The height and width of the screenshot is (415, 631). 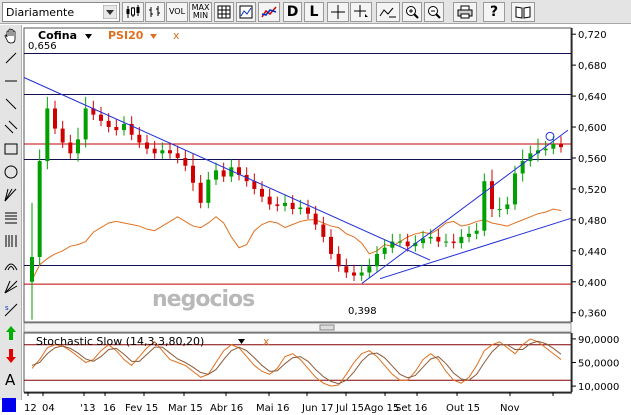 I want to click on candlestick-icon, so click(x=133, y=12).